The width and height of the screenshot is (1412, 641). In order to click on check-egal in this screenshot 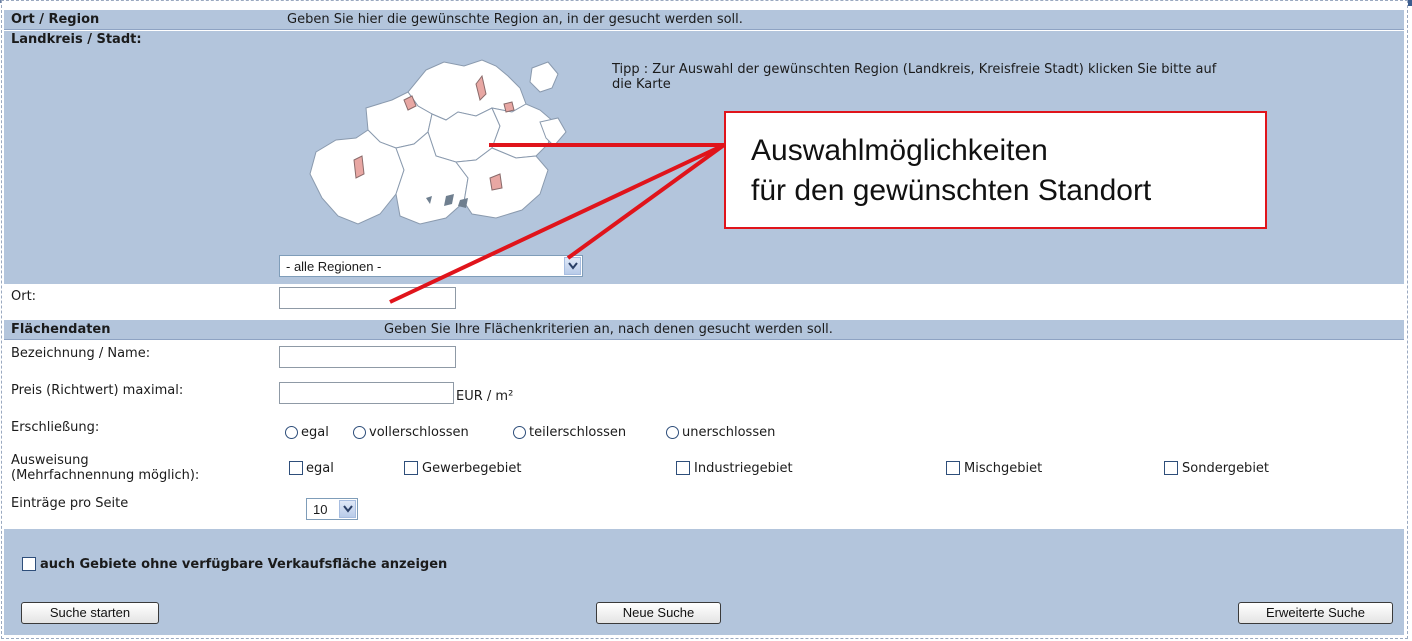, I will do `click(296, 468)`.